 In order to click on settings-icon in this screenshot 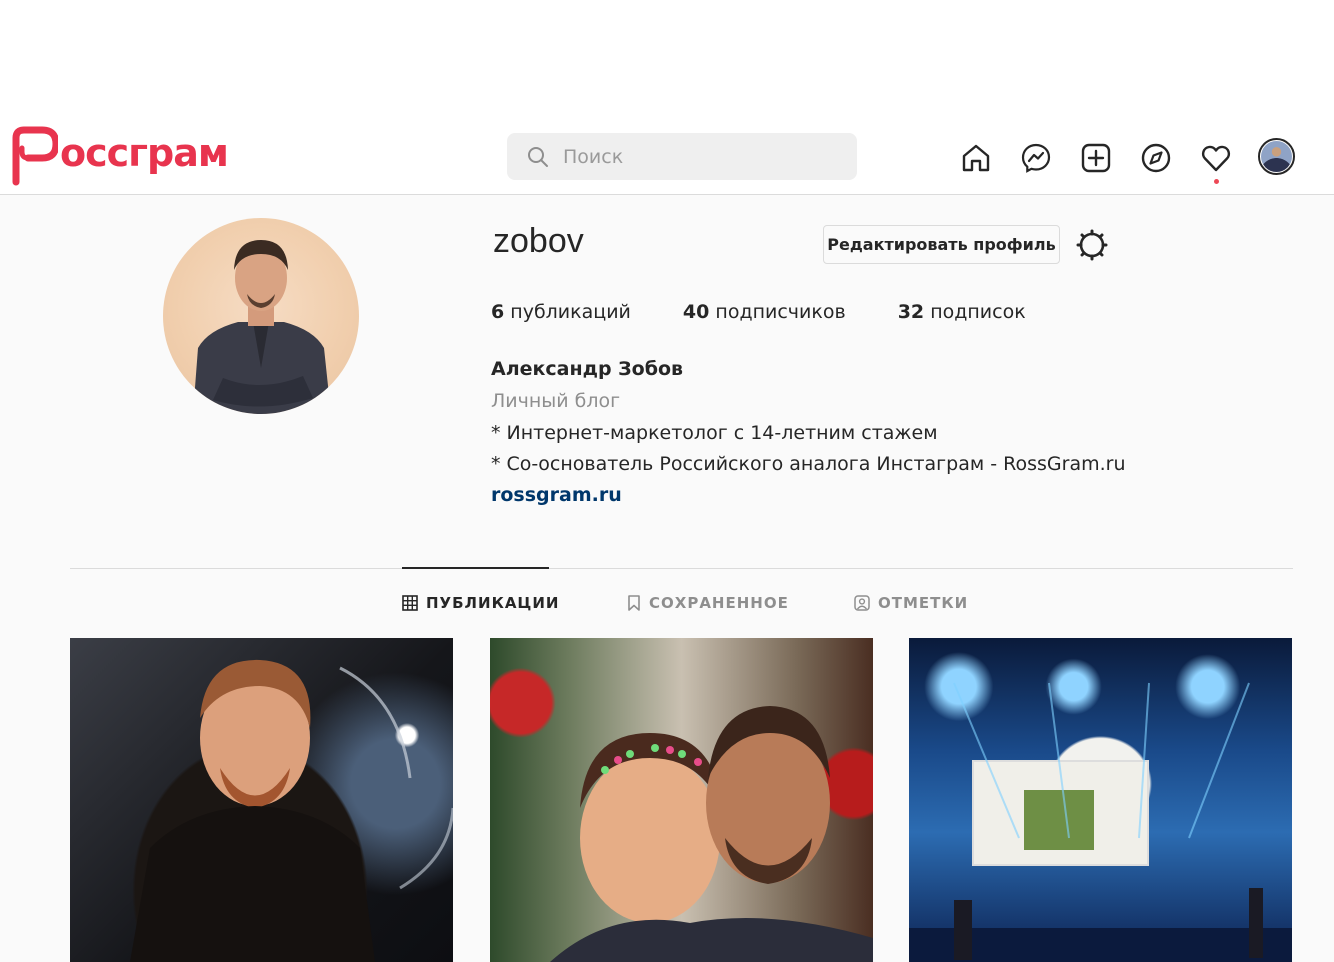, I will do `click(1092, 245)`.